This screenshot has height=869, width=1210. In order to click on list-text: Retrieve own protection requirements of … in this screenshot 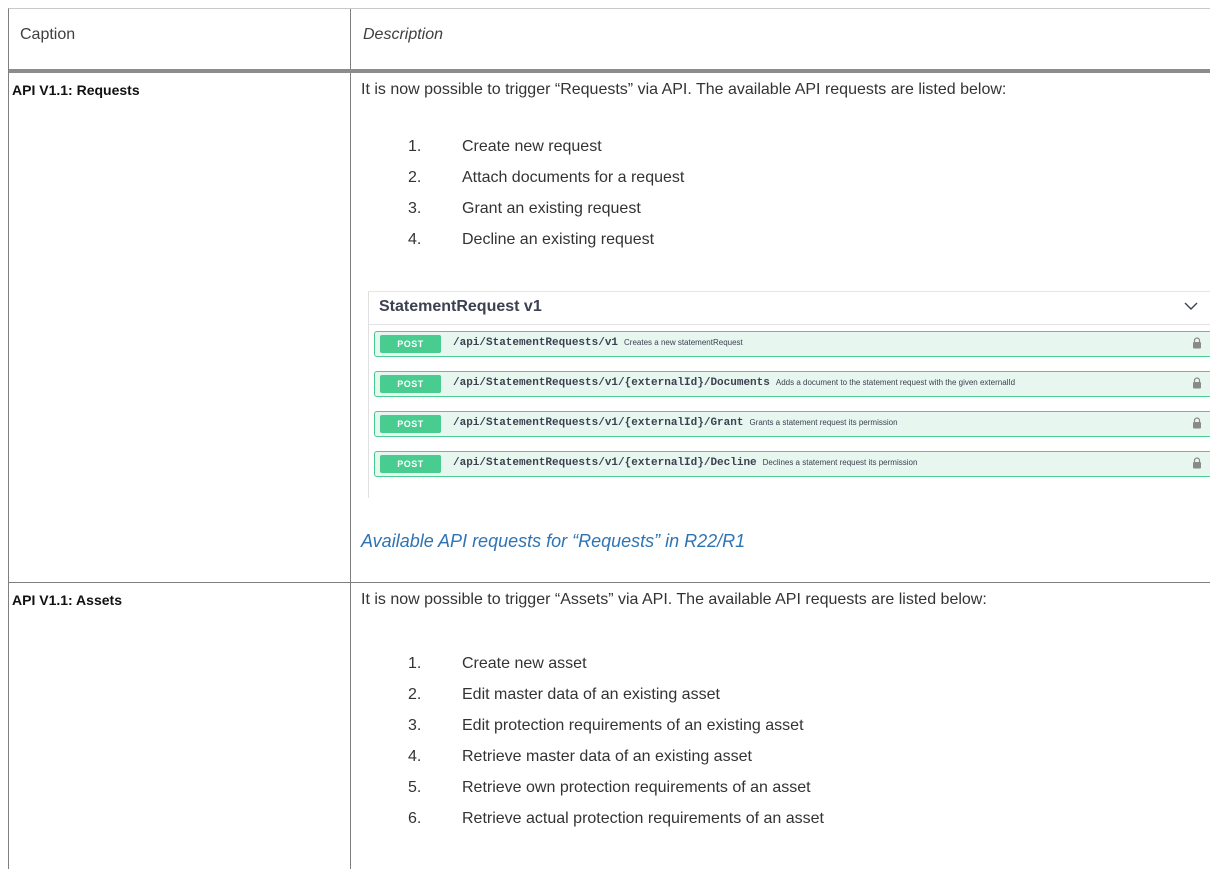, I will do `click(636, 787)`.